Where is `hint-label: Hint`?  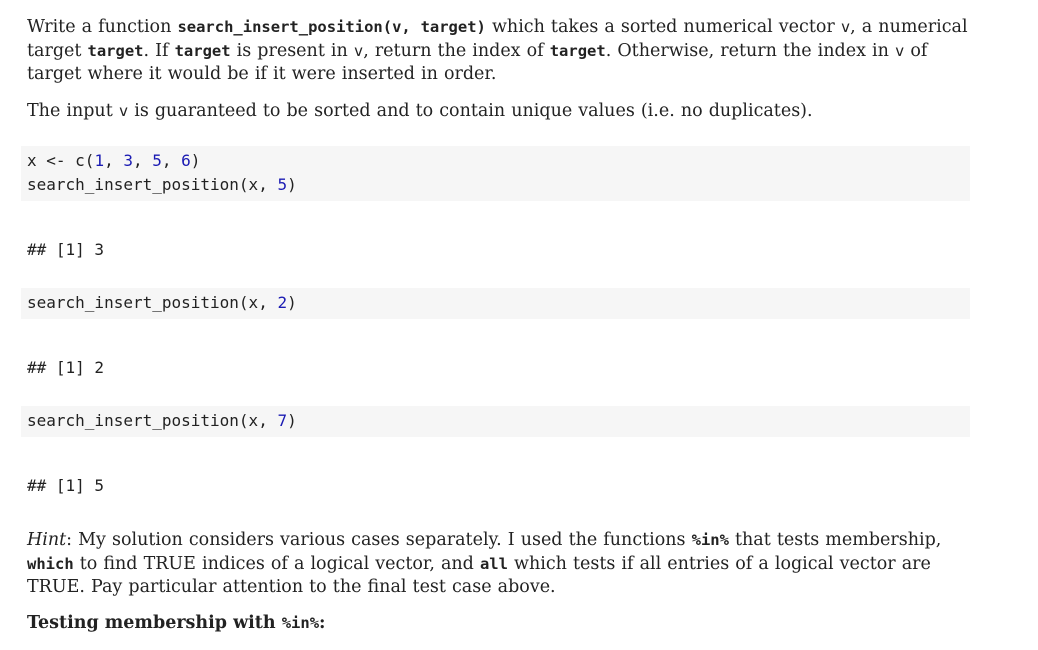 hint-label: Hint is located at coordinates (47, 540).